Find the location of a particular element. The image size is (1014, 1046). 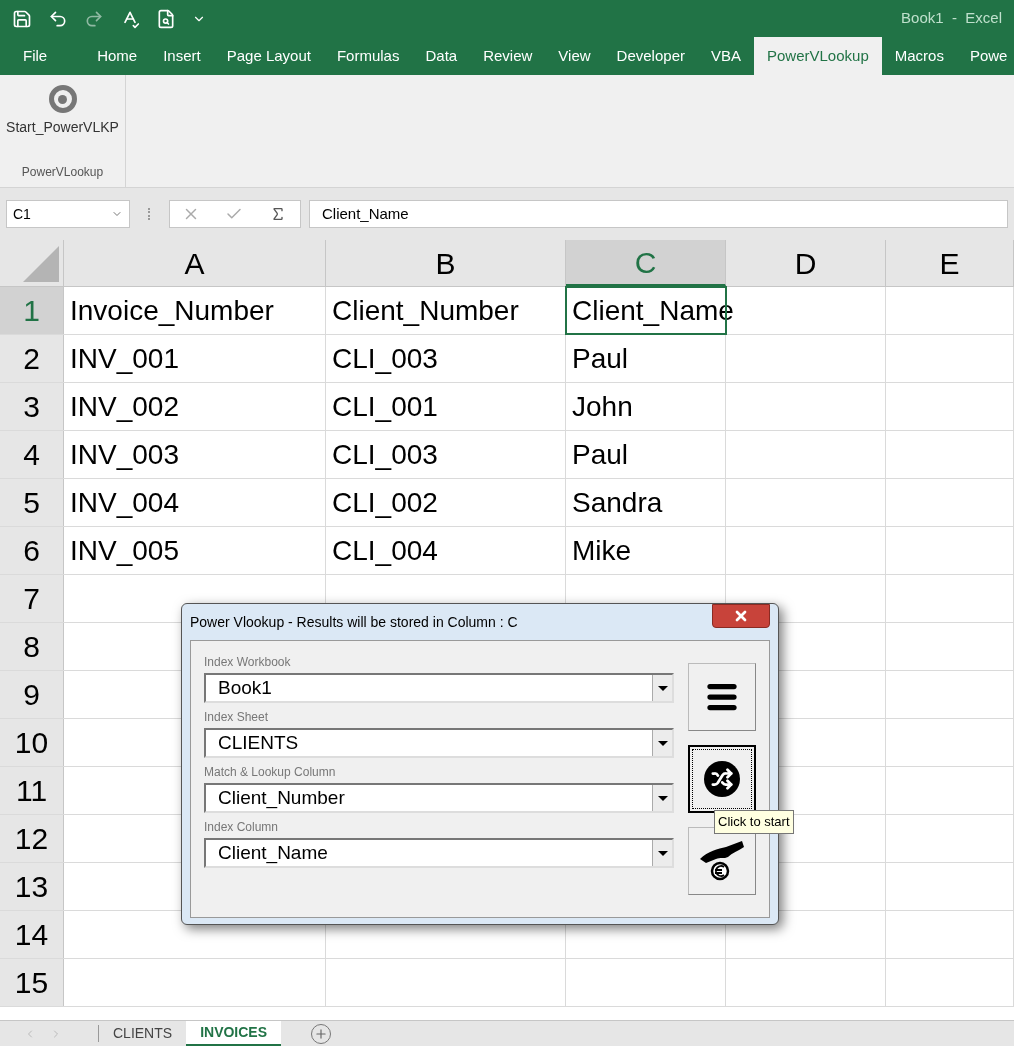

column-header: C is located at coordinates (646, 263).